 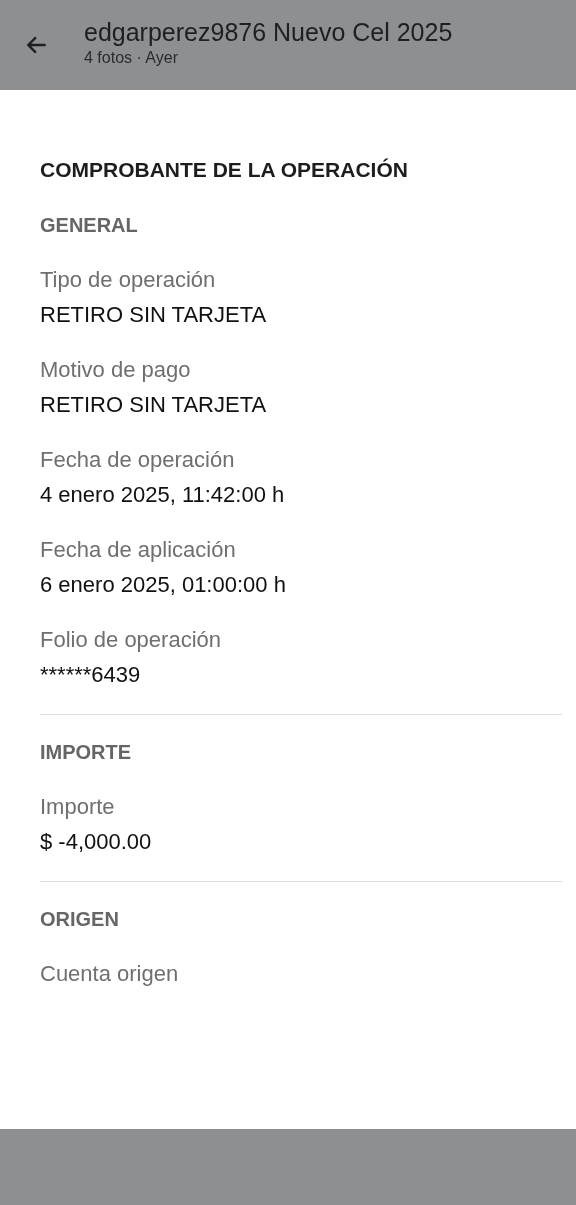 What do you see at coordinates (110, 974) in the screenshot?
I see `field-label: Cuenta origen` at bounding box center [110, 974].